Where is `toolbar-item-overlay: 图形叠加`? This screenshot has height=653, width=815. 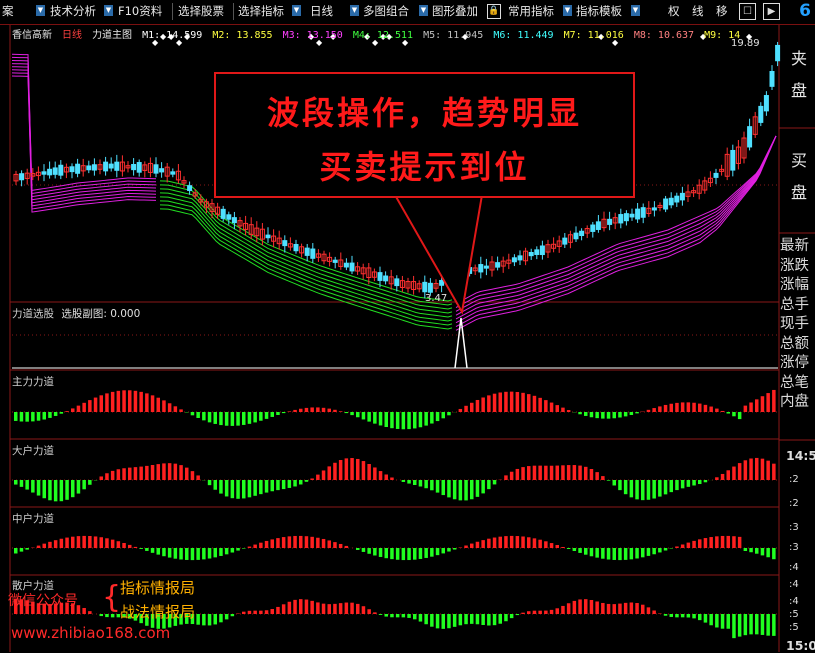
toolbar-item-overlay: 图形叠加 is located at coordinates (455, 11).